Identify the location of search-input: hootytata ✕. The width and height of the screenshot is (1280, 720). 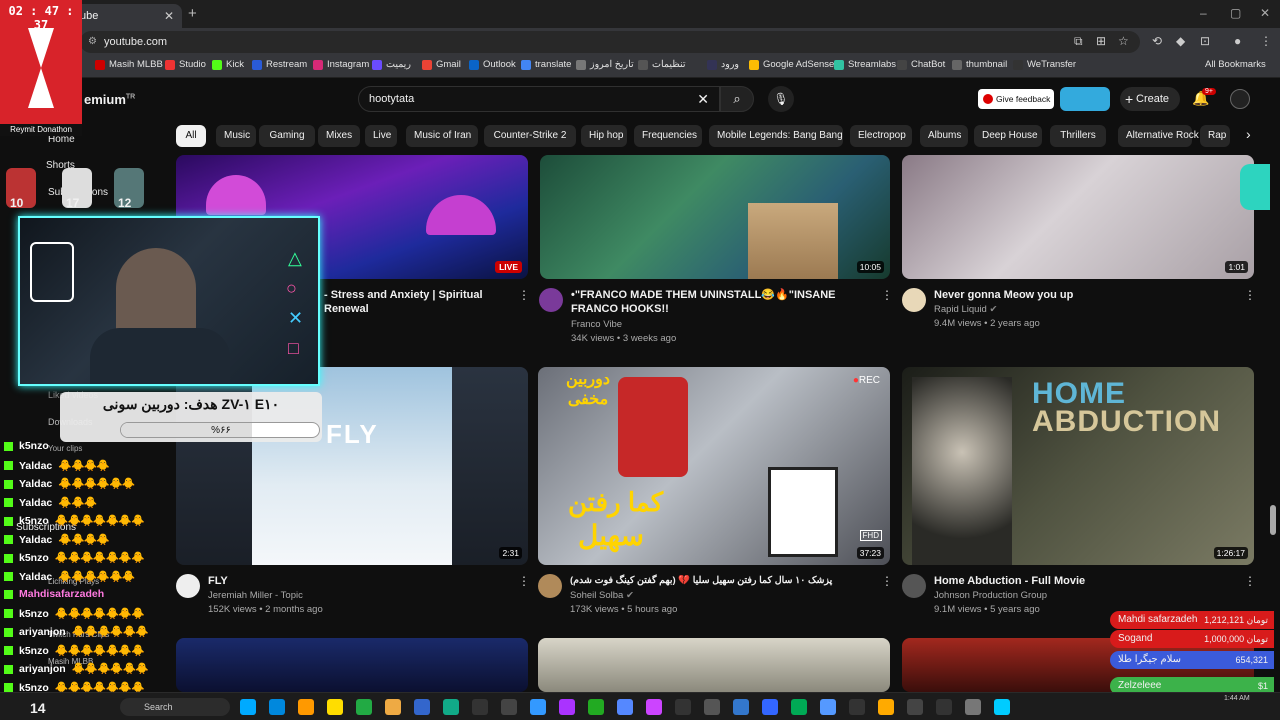
(539, 99).